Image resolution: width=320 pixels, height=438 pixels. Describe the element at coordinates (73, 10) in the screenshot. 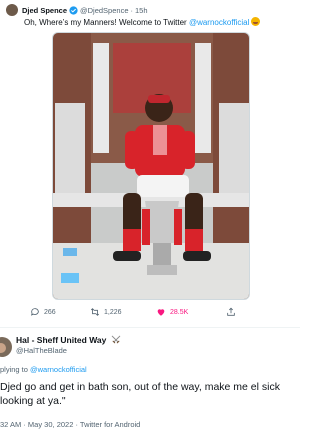

I see `verified-badge-icon` at that location.